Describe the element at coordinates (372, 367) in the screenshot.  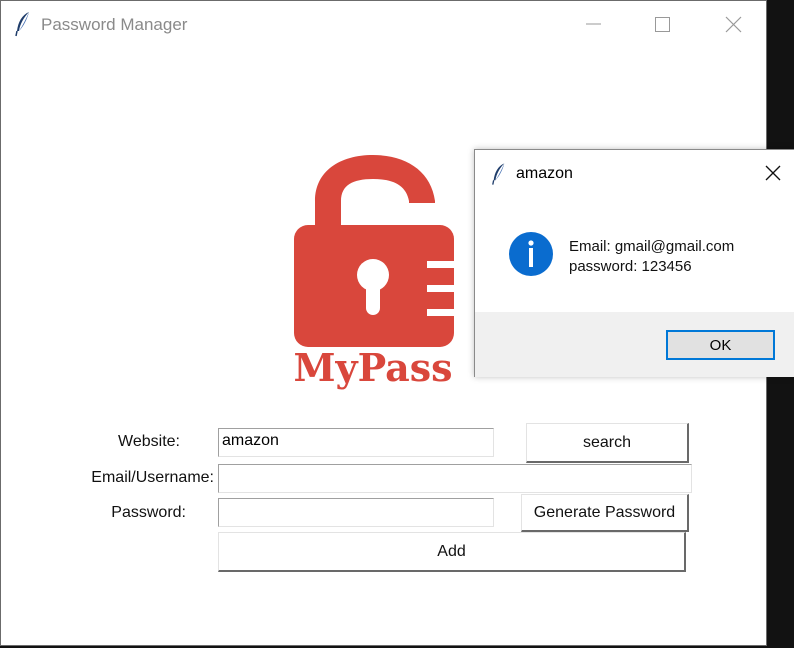
I see `logo-text: MyPass` at that location.